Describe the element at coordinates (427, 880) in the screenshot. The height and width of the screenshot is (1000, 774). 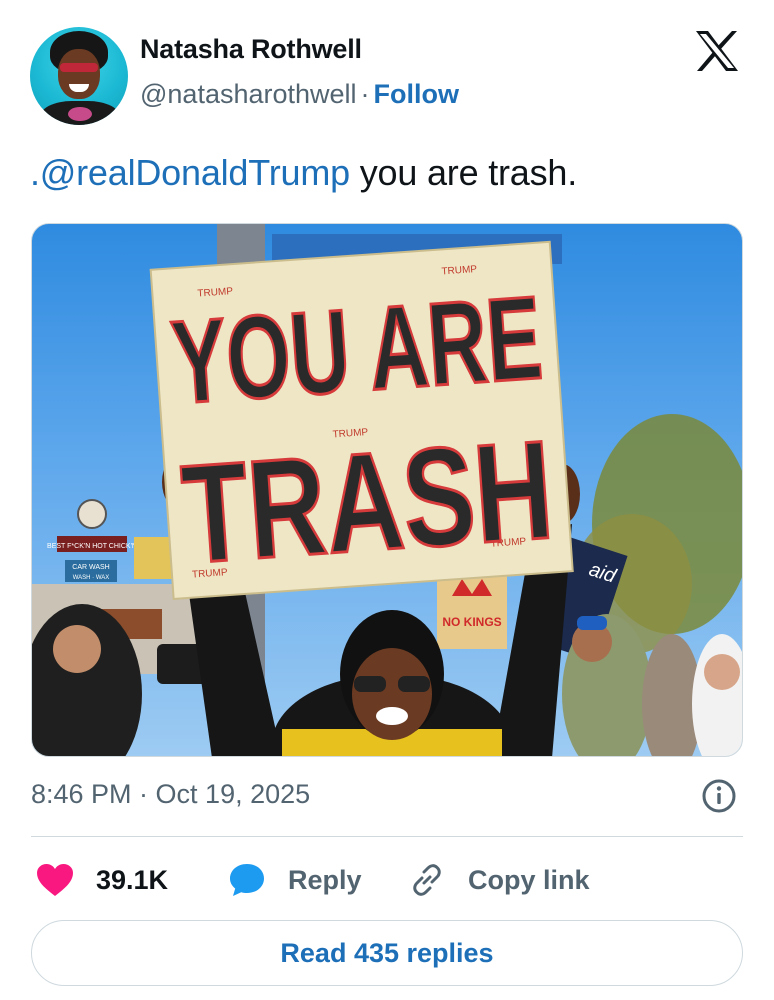
I see `link-icon` at that location.